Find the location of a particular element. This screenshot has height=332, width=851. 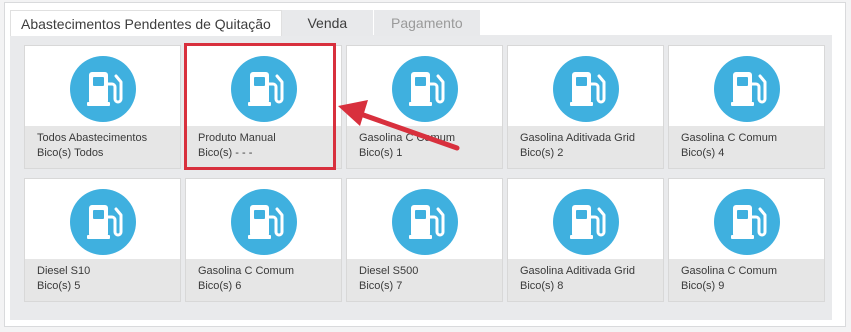

card-name: Produto Manual is located at coordinates (237, 138).